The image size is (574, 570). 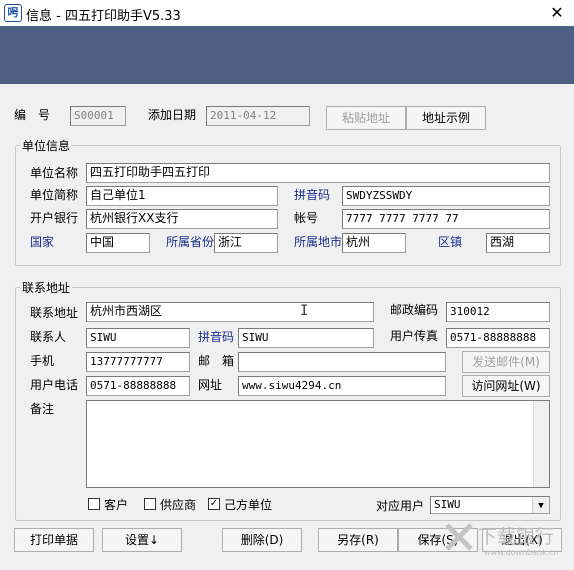 What do you see at coordinates (142, 540) in the screenshot?
I see `settings-button: 设置↓` at bounding box center [142, 540].